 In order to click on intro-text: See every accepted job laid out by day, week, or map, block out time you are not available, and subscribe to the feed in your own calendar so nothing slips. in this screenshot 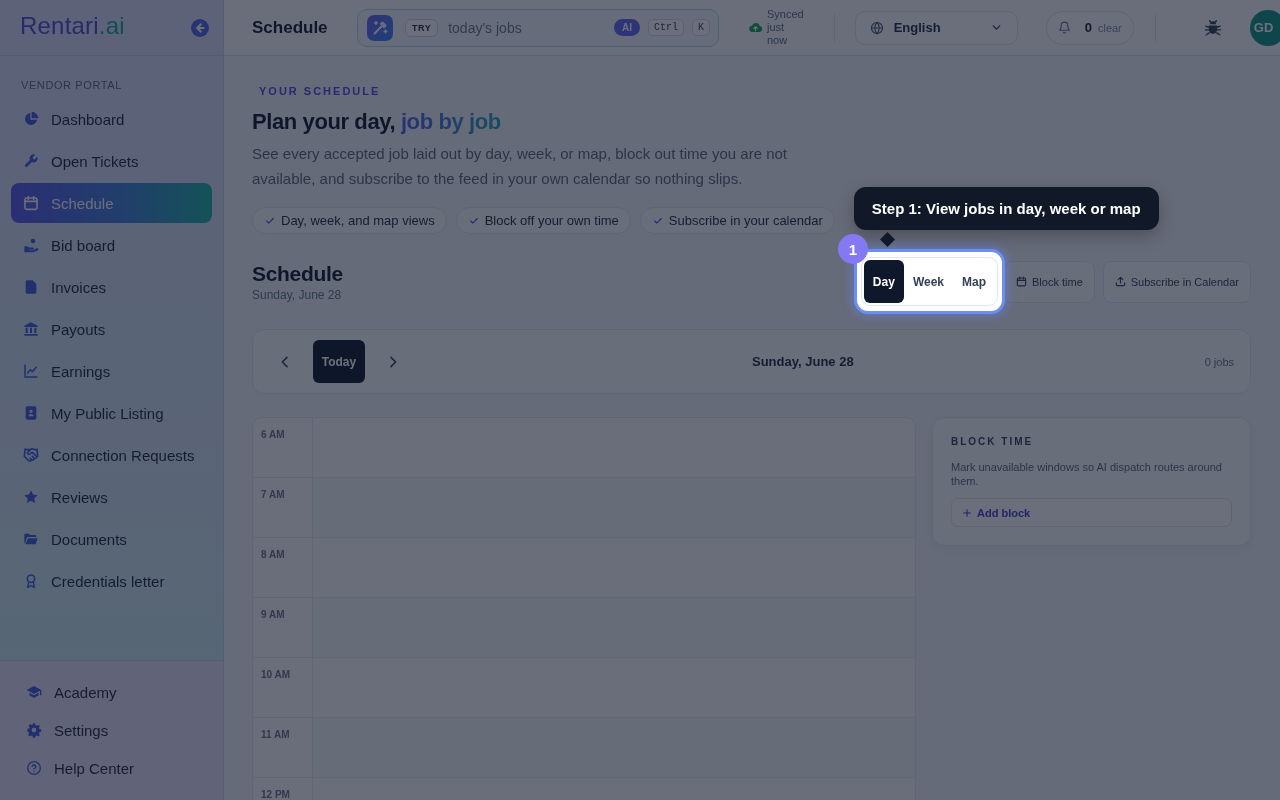, I will do `click(520, 166)`.